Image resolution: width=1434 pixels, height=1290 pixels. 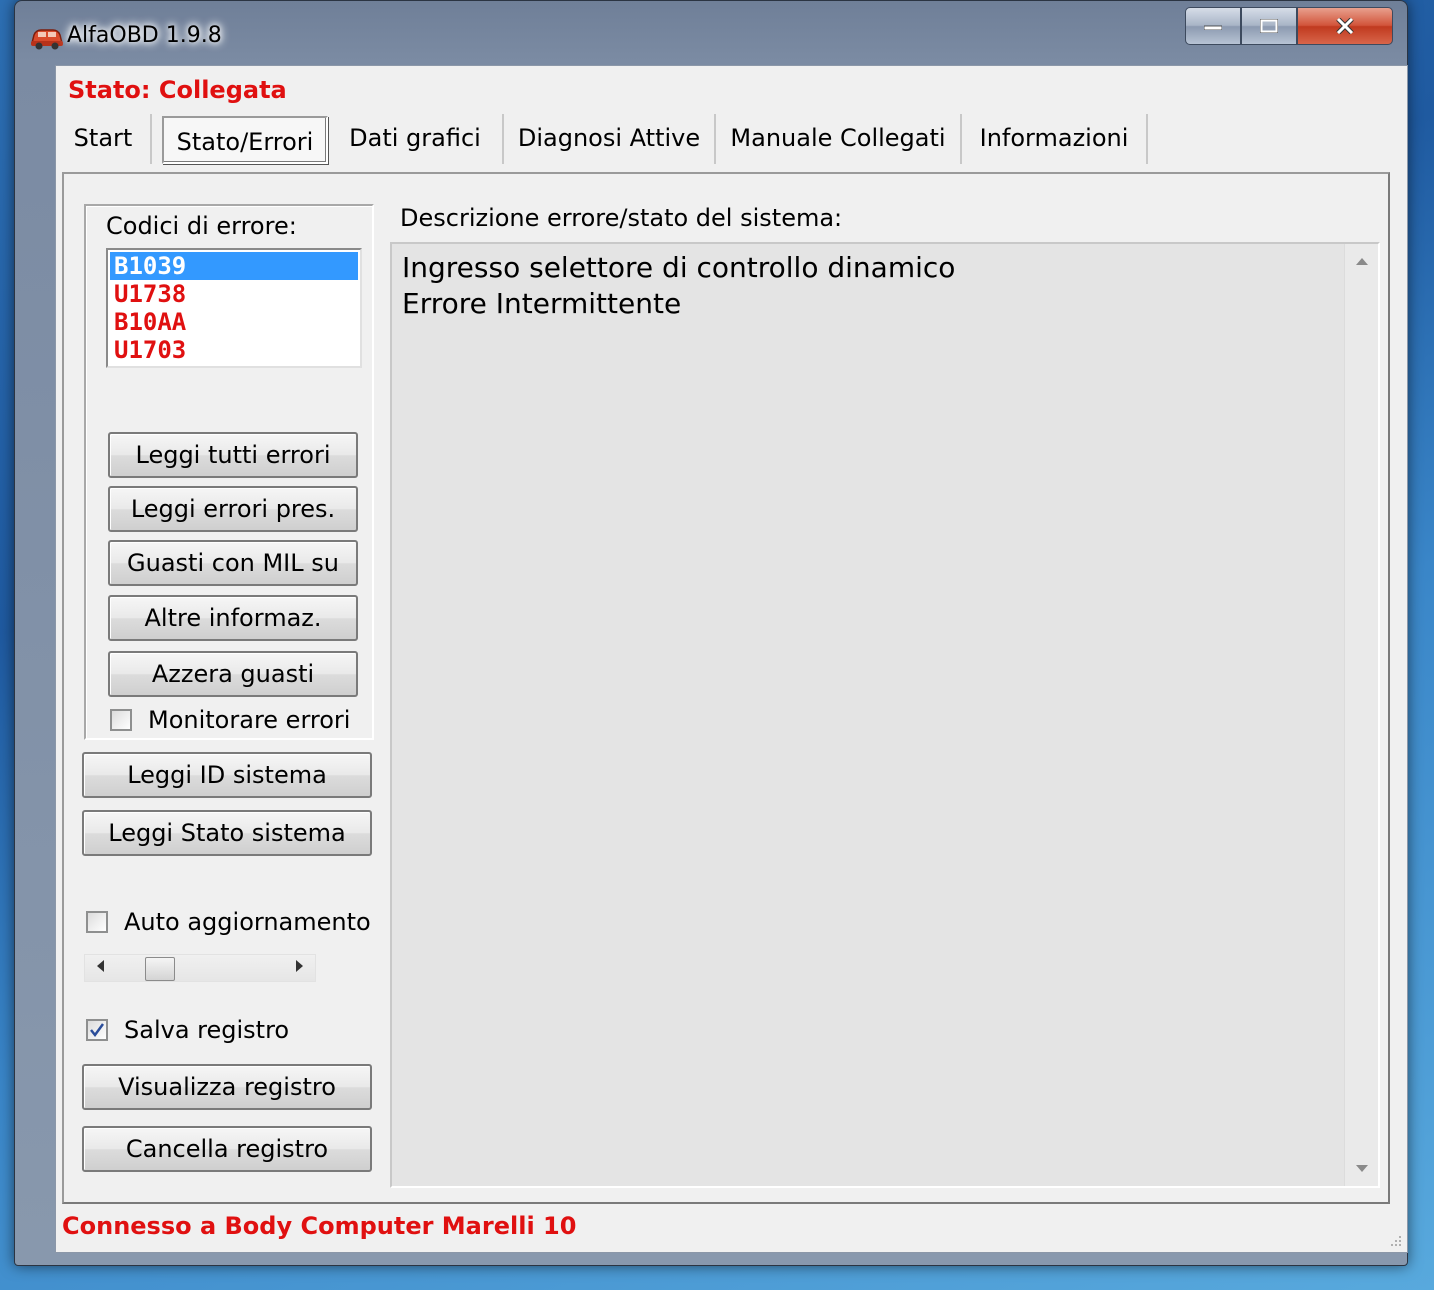 I want to click on view-log-button: Visualizza registro, so click(x=227, y=1087).